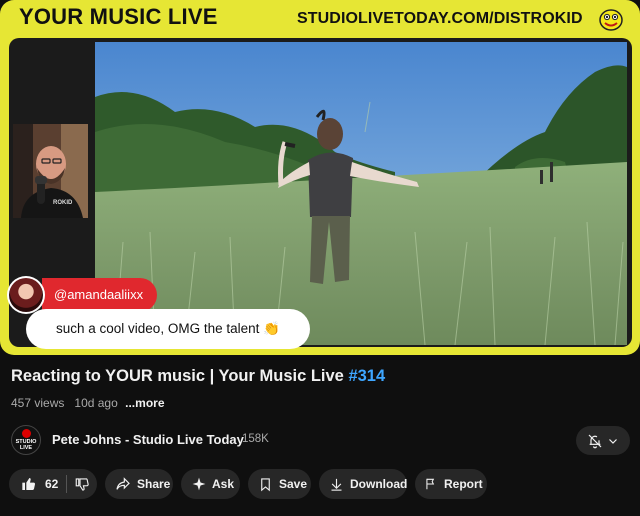  Describe the element at coordinates (26, 448) in the screenshot. I see `channel-avatar-text-bottom: LIVE` at that location.